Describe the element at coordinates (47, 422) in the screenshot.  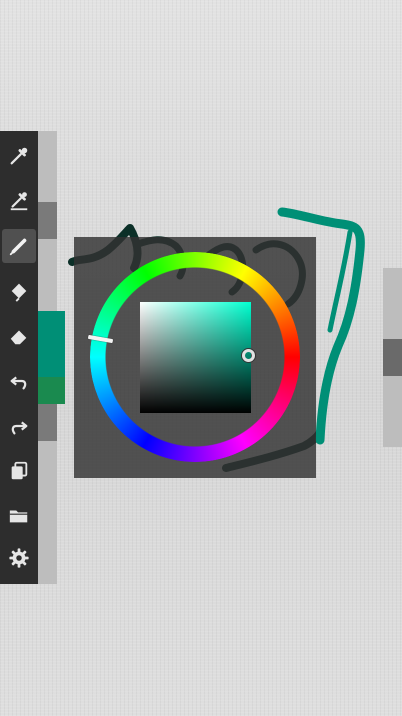
I see `brush-opacity-thumb` at that location.